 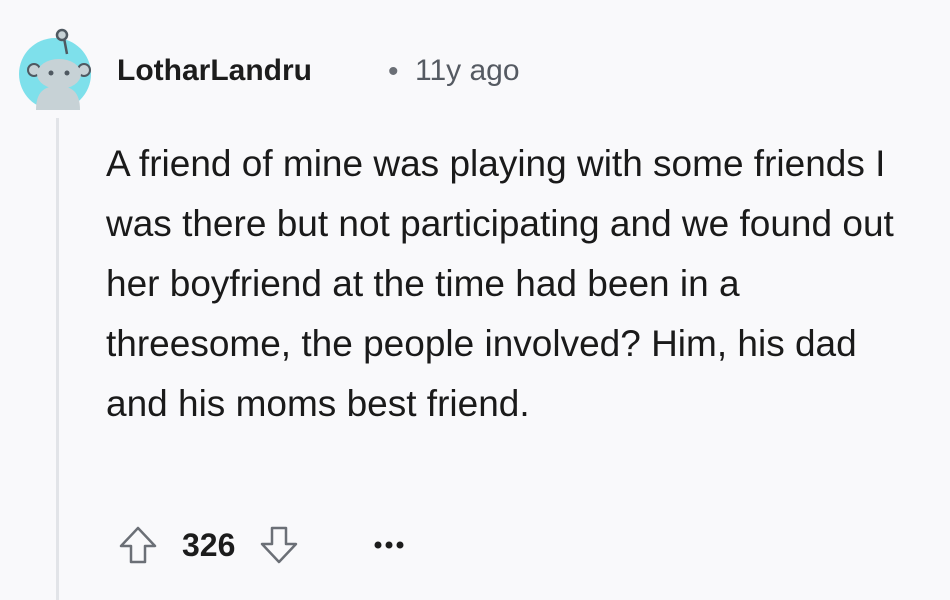 I want to click on avatar, so click(x=55, y=69).